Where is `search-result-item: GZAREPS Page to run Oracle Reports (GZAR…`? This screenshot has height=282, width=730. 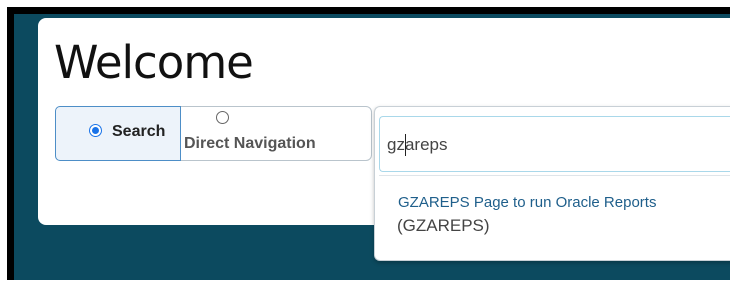 search-result-item: GZAREPS Page to run Oracle Reports (GZAR… is located at coordinates (554, 216).